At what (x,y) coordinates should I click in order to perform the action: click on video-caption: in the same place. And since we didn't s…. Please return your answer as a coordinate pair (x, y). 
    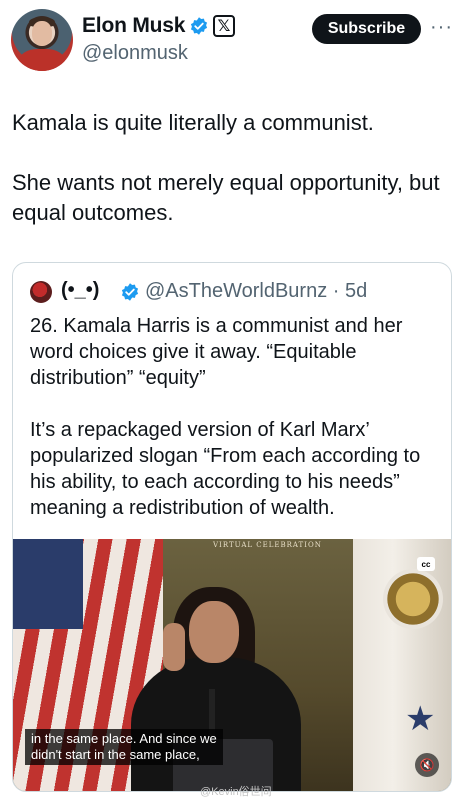
    Looking at the image, I should click on (124, 747).